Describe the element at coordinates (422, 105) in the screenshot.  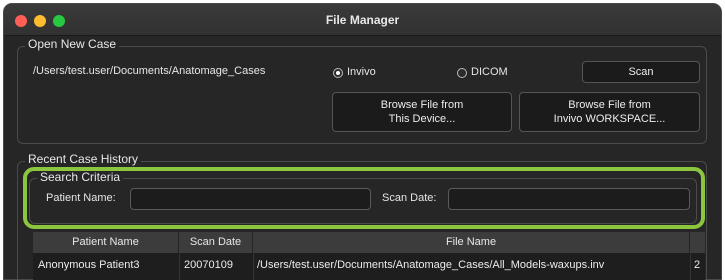
I see `browse-device-label-line1: Browse File from` at that location.